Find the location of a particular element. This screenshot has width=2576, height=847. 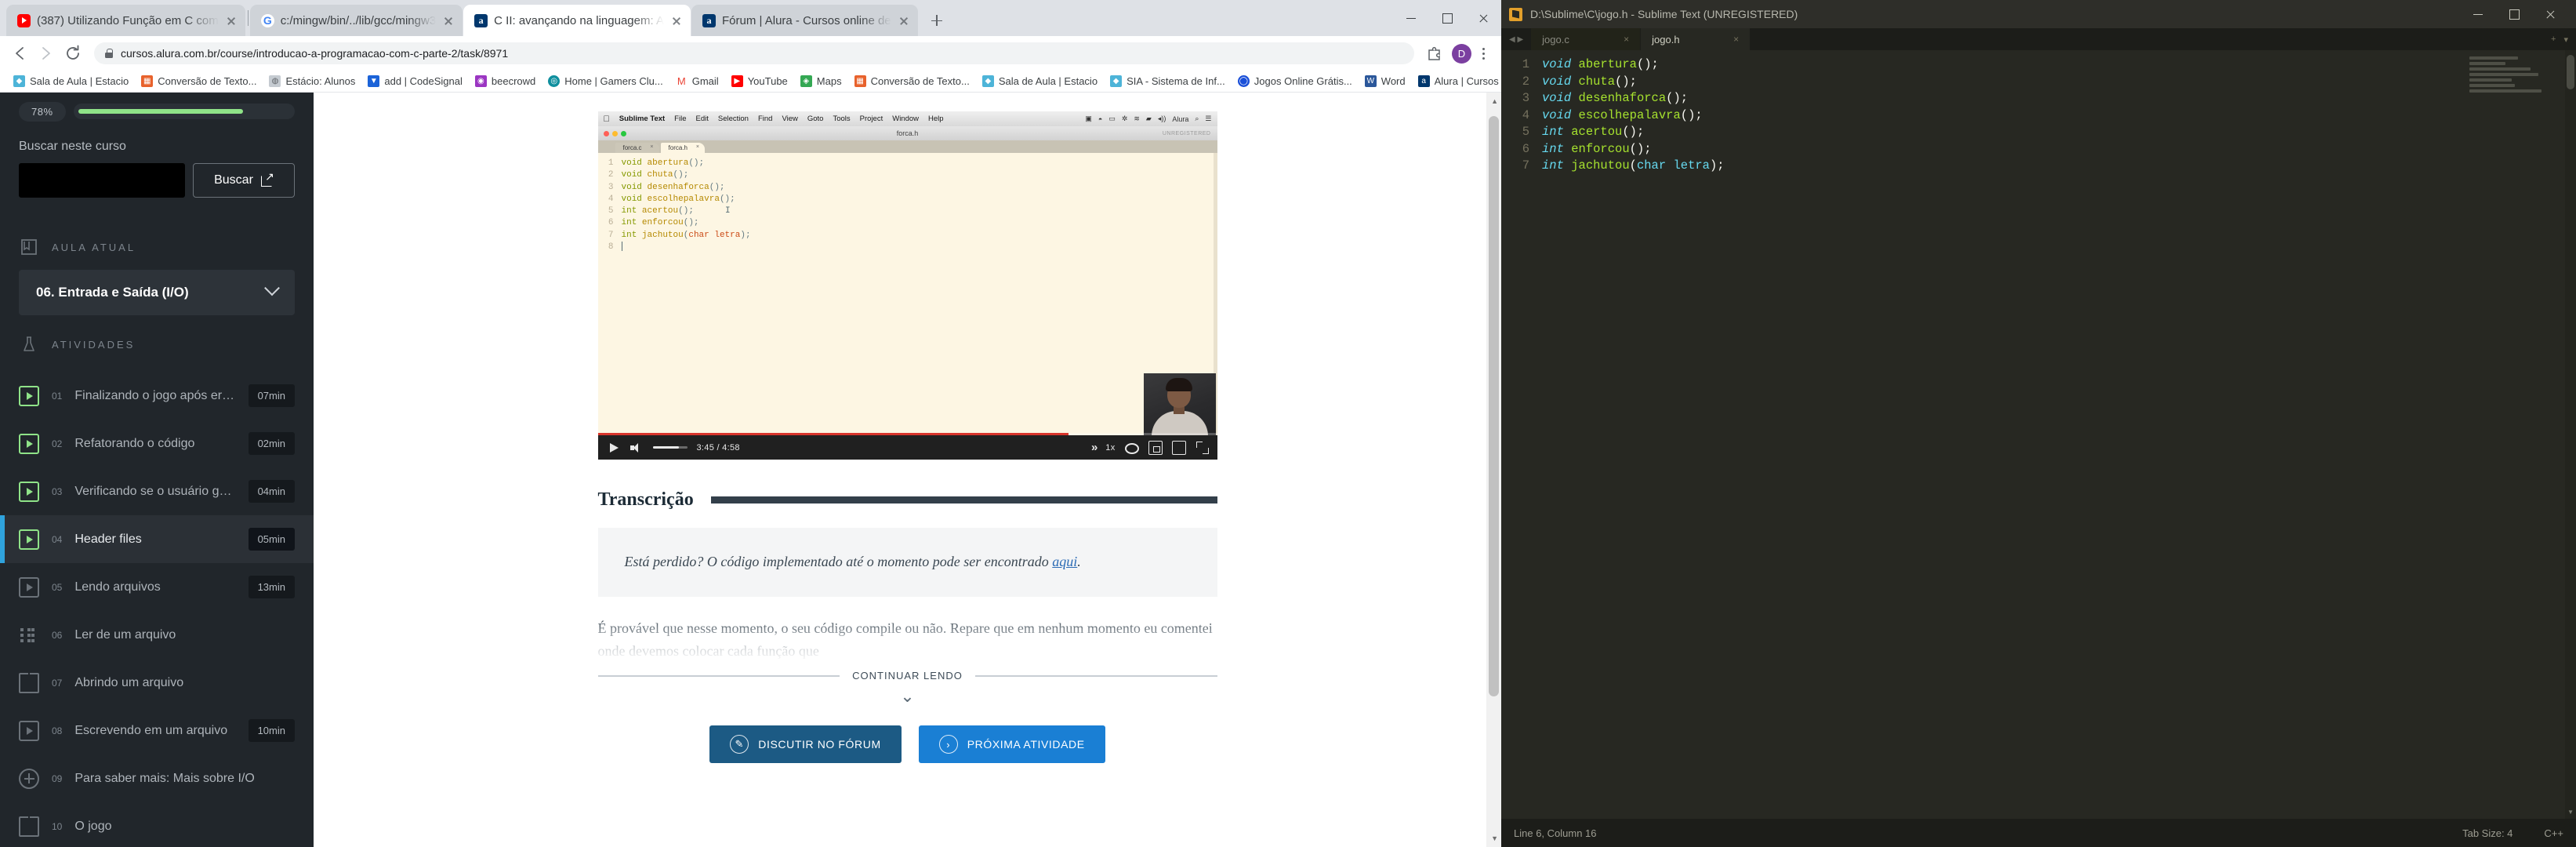

volume-slider is located at coordinates (670, 447).